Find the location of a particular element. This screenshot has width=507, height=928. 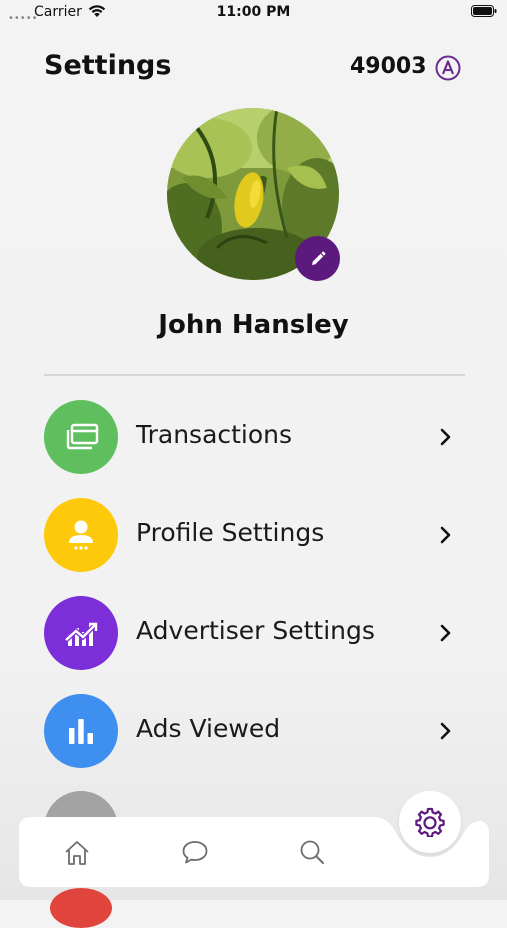

chat-icon is located at coordinates (195, 852).